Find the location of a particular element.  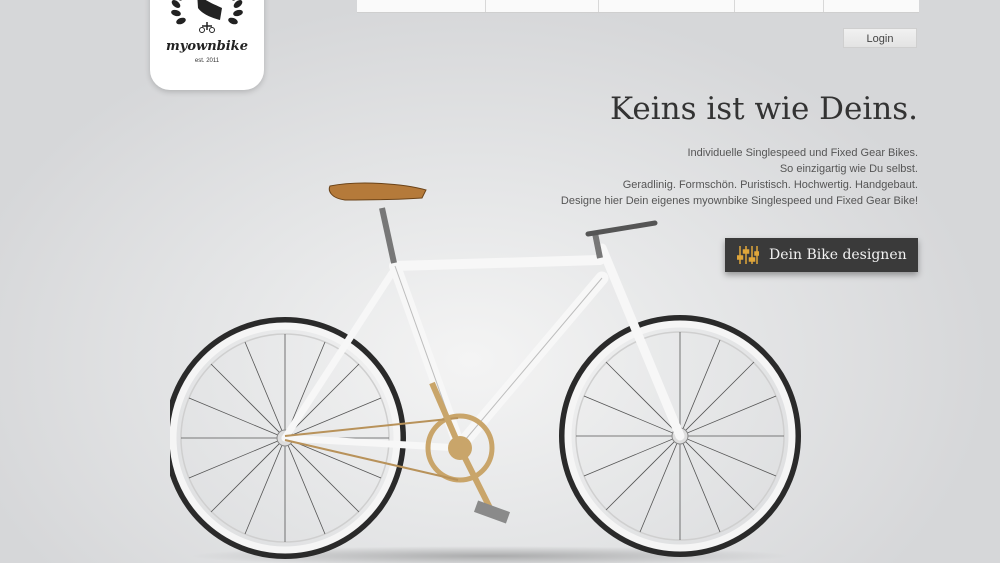

hero-headline: Keins ist wie Deins. is located at coordinates (764, 109).